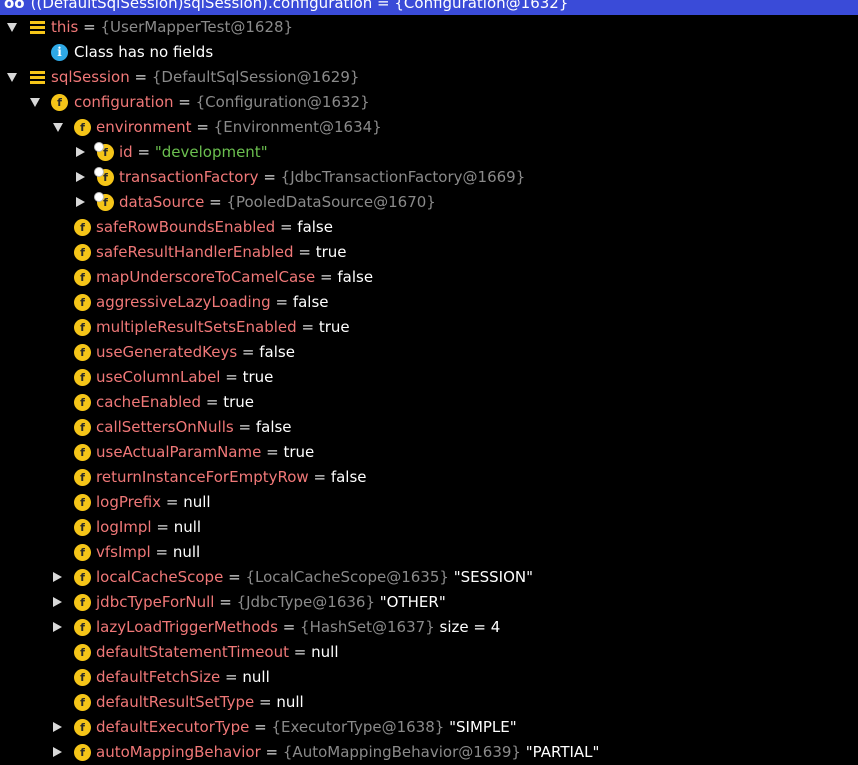 The width and height of the screenshot is (858, 765). I want to click on variable-name: dataSource, so click(162, 202).